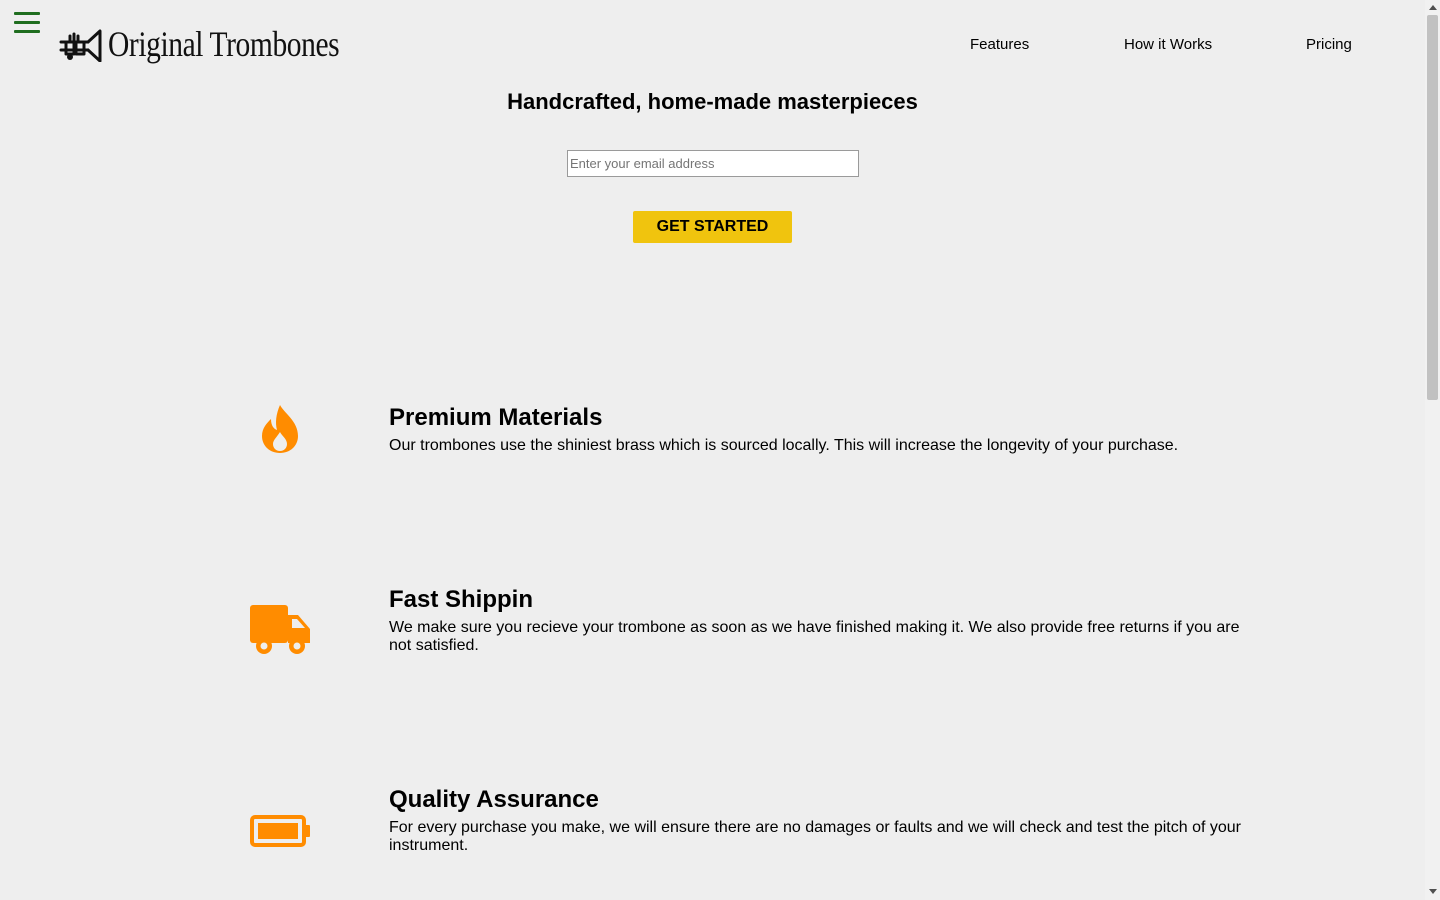 The height and width of the screenshot is (900, 1440). What do you see at coordinates (1432, 207) in the screenshot?
I see `scrollbar-thumb` at bounding box center [1432, 207].